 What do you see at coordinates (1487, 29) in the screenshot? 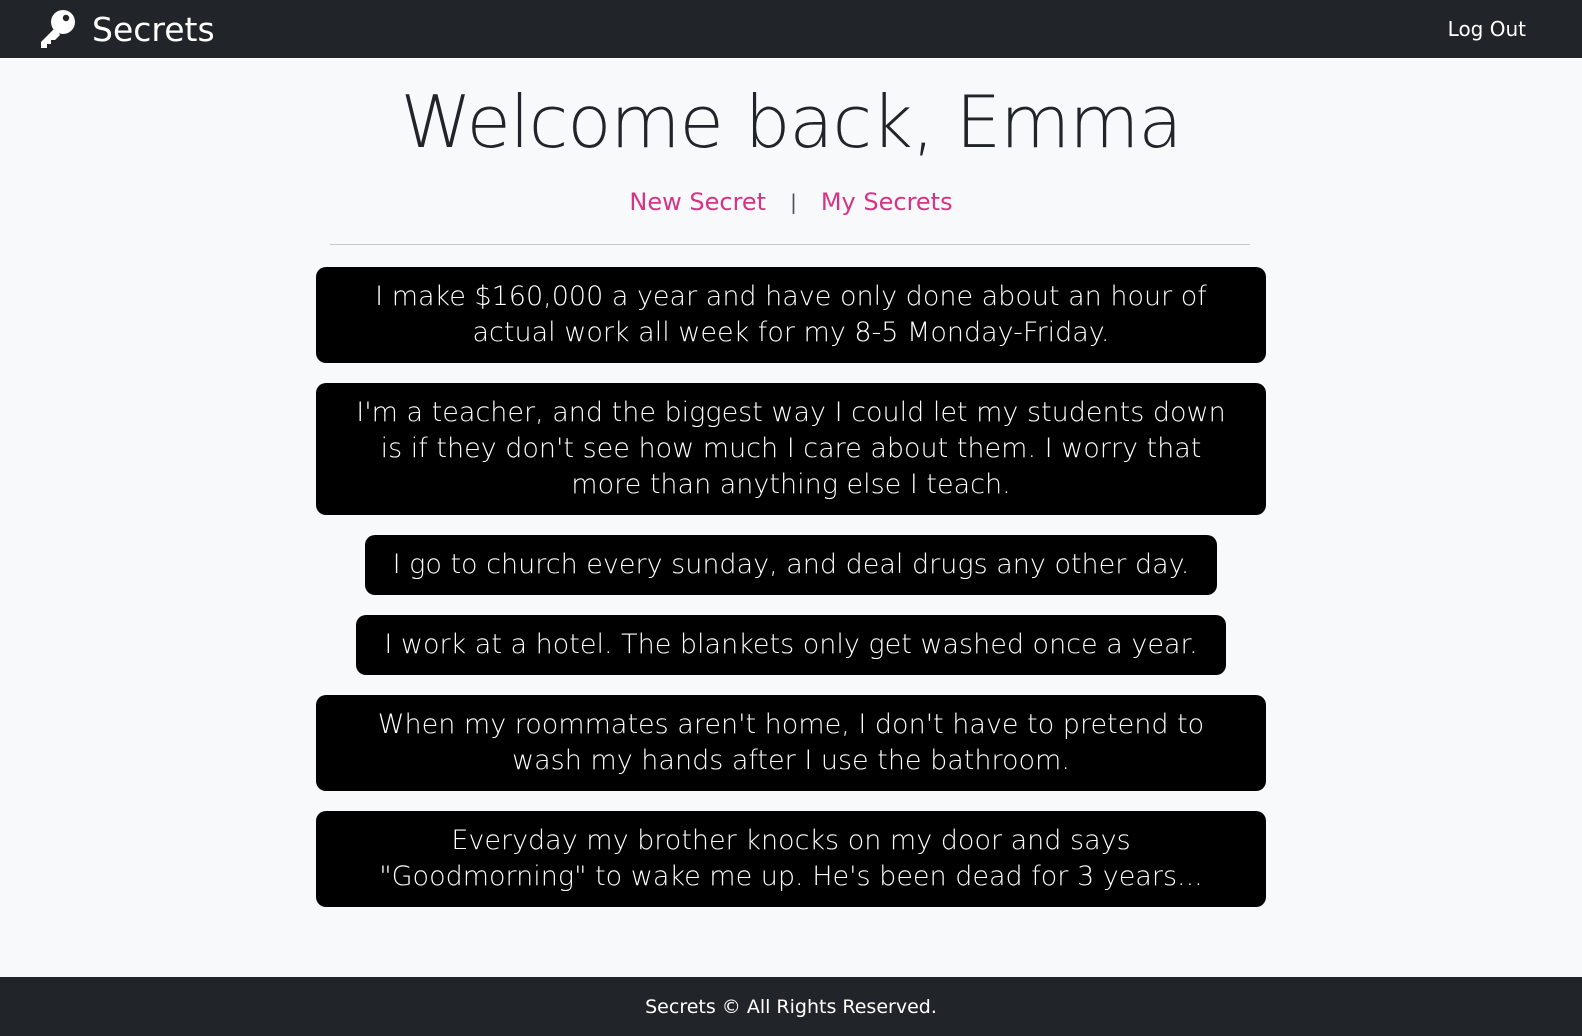
I see `logout-link: Log Out` at bounding box center [1487, 29].